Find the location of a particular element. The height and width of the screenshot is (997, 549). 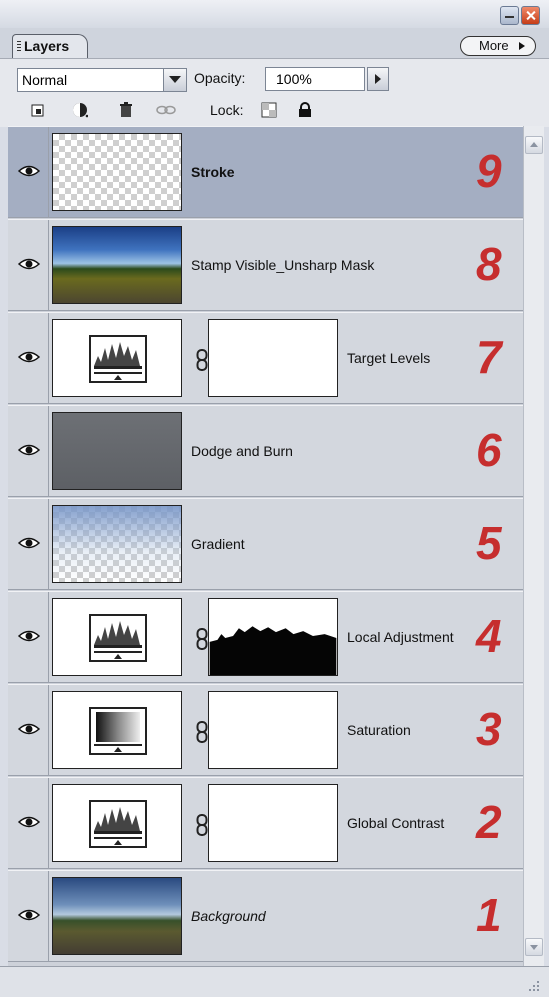

saturation-icon is located at coordinates (118, 731).